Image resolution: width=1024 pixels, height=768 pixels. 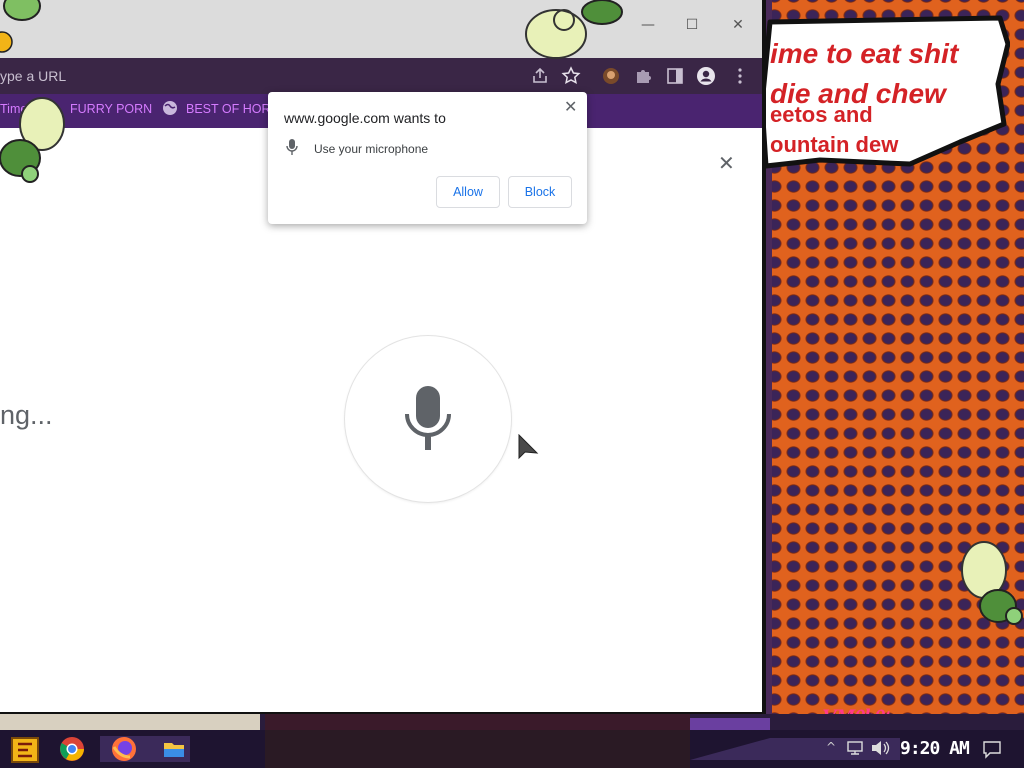 I want to click on share-icon, so click(x=540, y=76).